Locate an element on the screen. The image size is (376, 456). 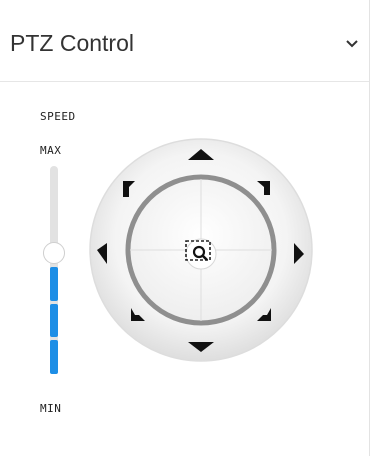
max-label: MAX is located at coordinates (51, 150).